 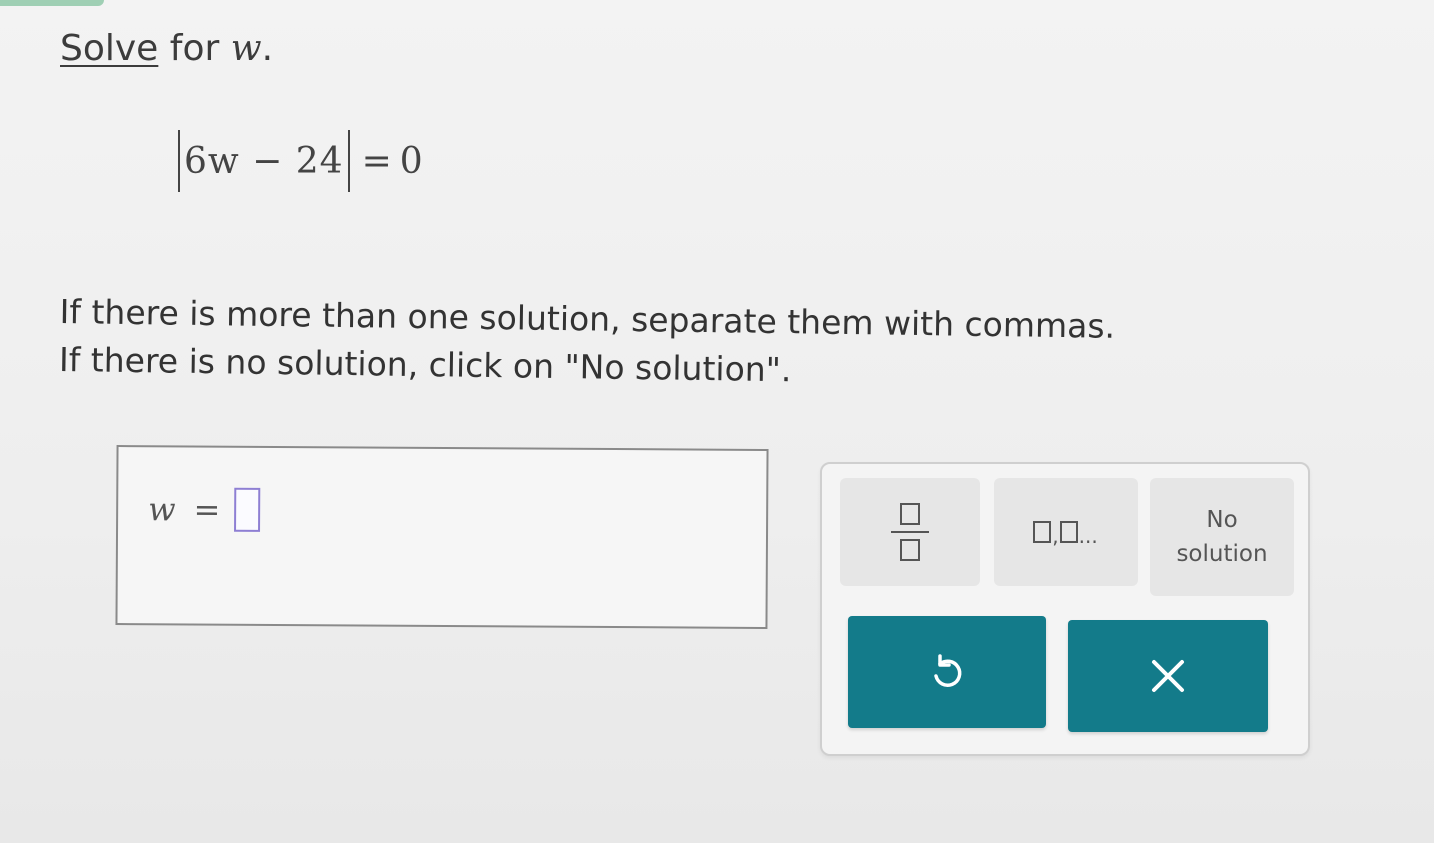 I want to click on equation-expression: 6w − 24, so click(x=264, y=161).